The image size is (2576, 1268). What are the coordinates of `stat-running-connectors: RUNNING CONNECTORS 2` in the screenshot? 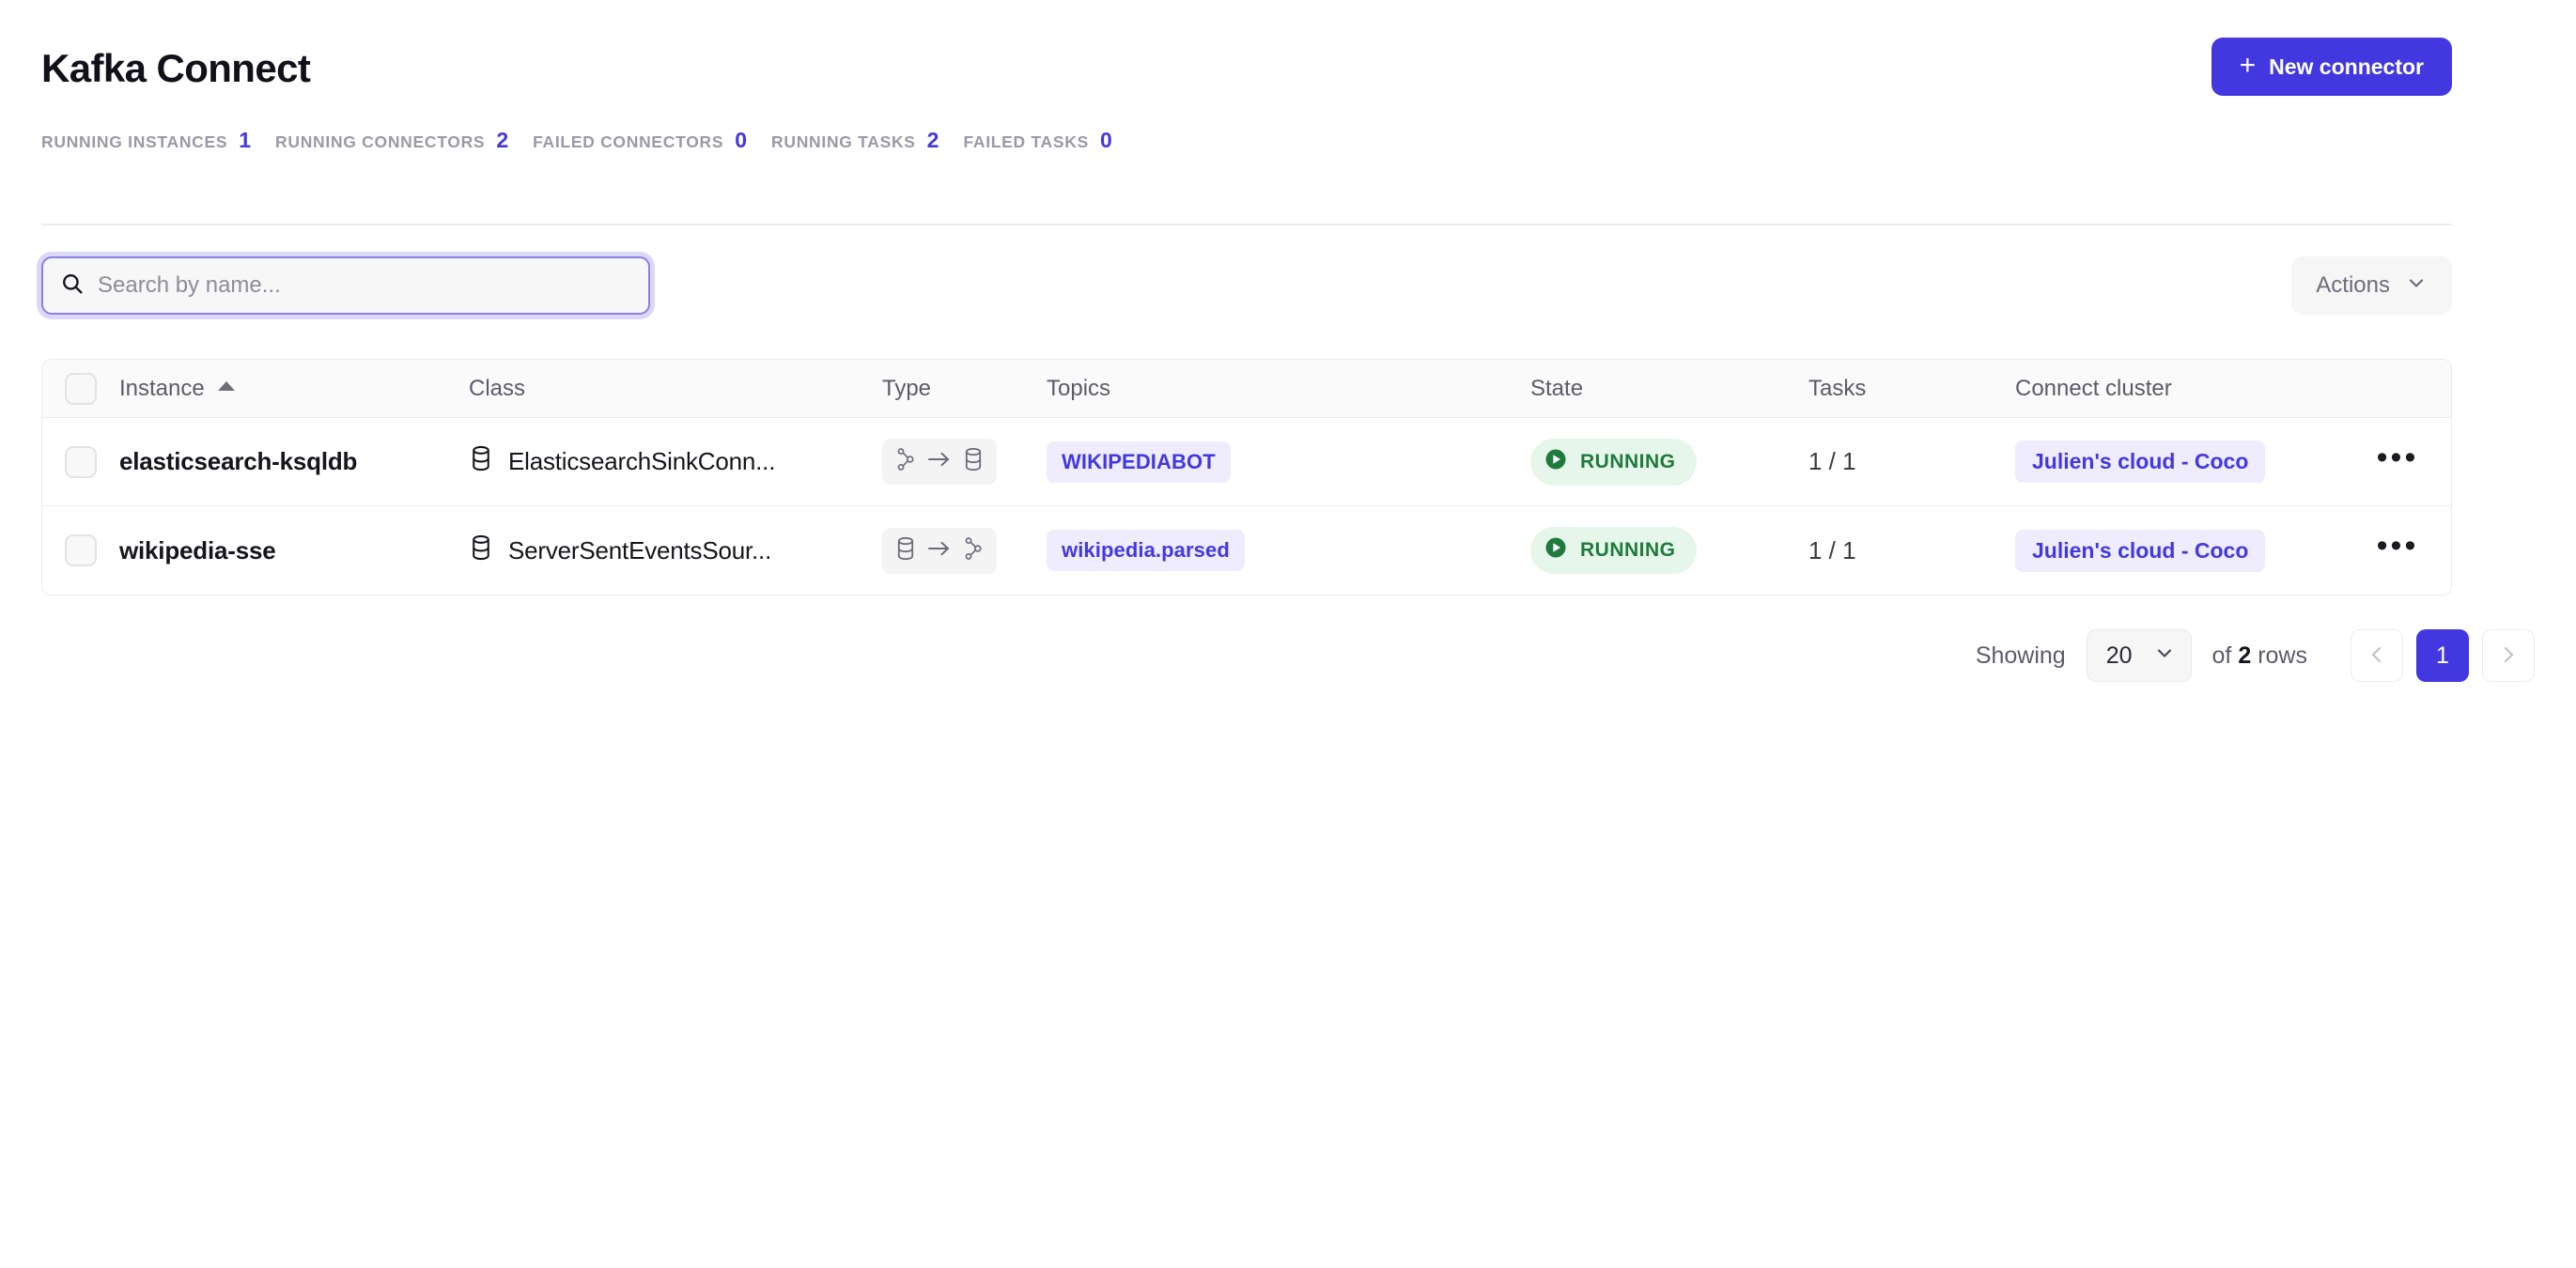 It's located at (392, 140).